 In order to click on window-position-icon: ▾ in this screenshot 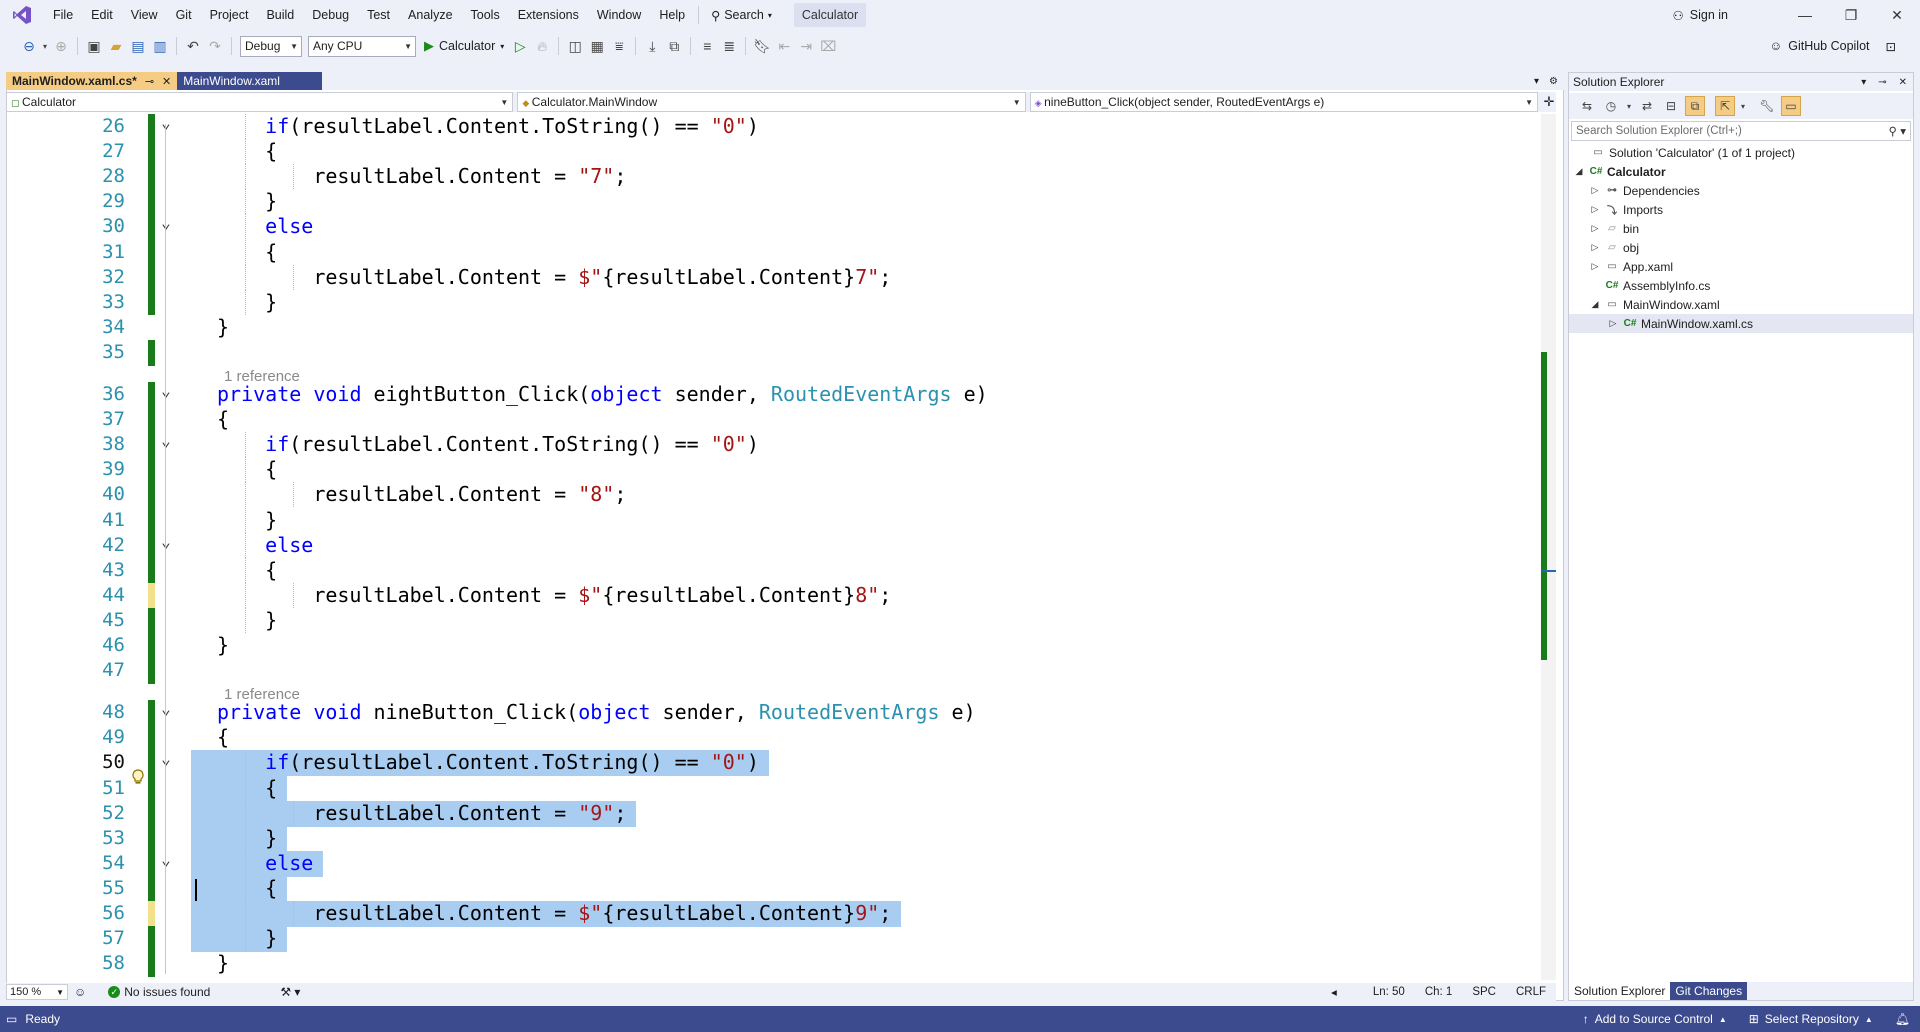, I will do `click(1863, 82)`.